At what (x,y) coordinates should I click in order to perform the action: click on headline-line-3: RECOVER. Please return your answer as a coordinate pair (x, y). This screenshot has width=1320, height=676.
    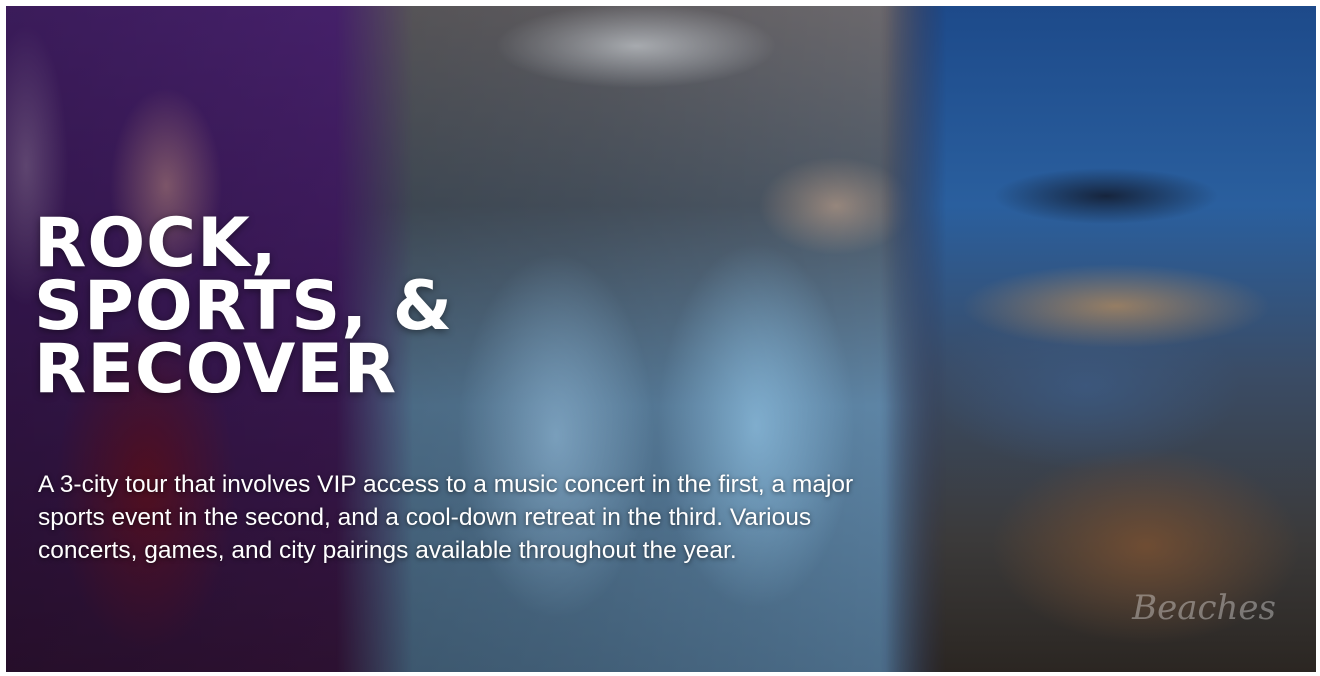
    Looking at the image, I should click on (216, 369).